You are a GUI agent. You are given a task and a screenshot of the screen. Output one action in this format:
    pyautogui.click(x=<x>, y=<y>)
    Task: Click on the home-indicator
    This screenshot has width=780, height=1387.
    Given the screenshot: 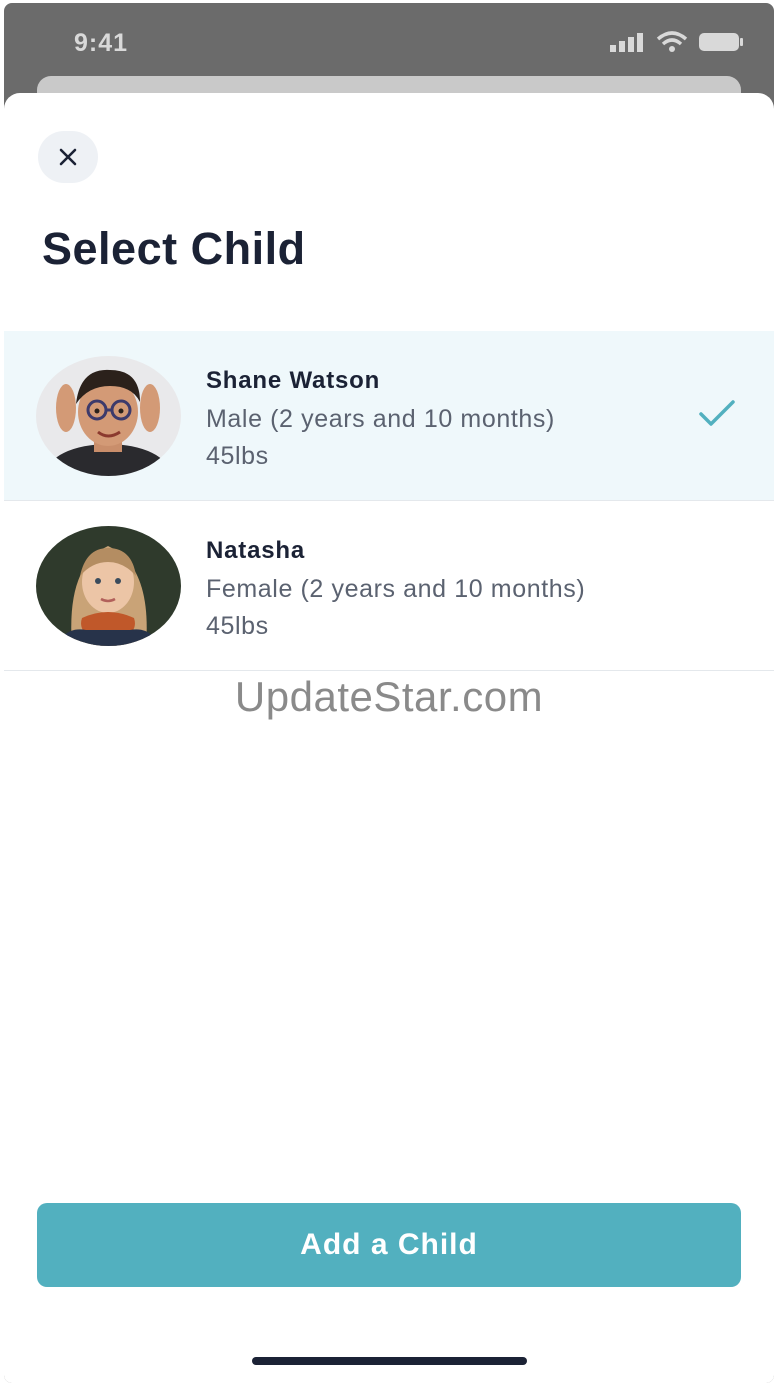 What is the action you would take?
    pyautogui.click(x=389, y=1361)
    